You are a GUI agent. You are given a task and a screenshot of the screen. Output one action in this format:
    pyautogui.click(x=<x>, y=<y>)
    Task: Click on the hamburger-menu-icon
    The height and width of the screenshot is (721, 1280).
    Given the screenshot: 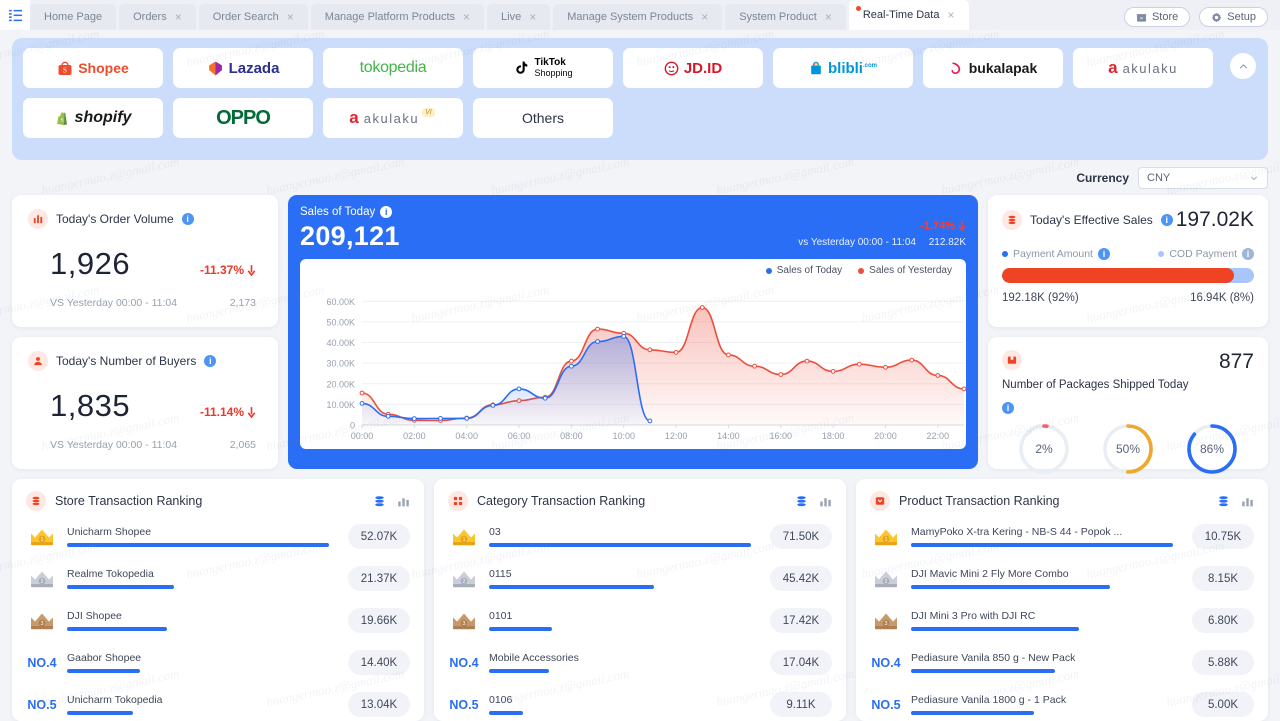 What is the action you would take?
    pyautogui.click(x=15, y=15)
    